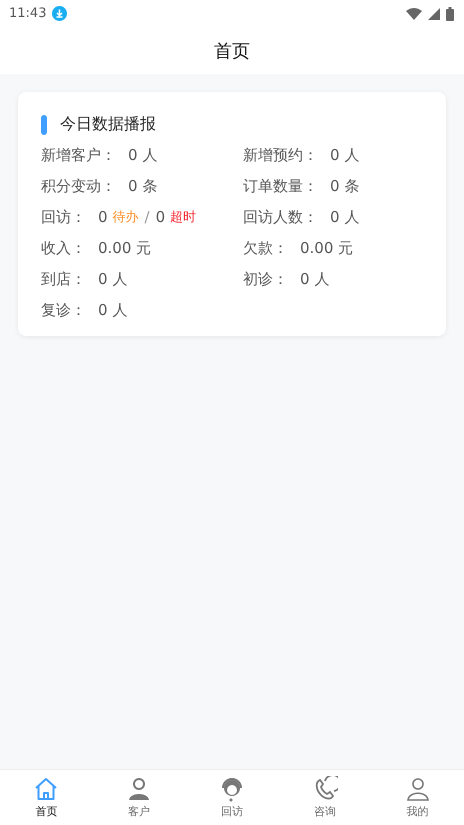 The image size is (464, 825). What do you see at coordinates (265, 248) in the screenshot?
I see `stat-label: 欠款：` at bounding box center [265, 248].